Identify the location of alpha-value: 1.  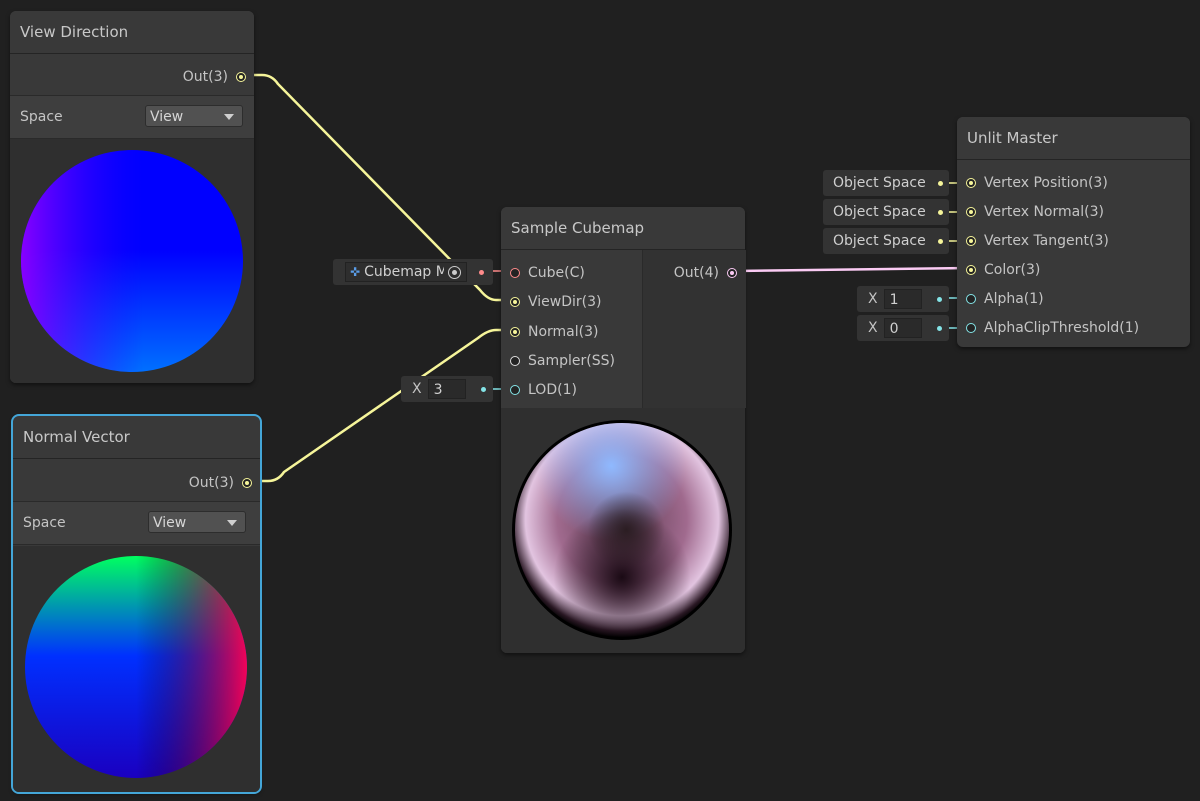
(894, 300).